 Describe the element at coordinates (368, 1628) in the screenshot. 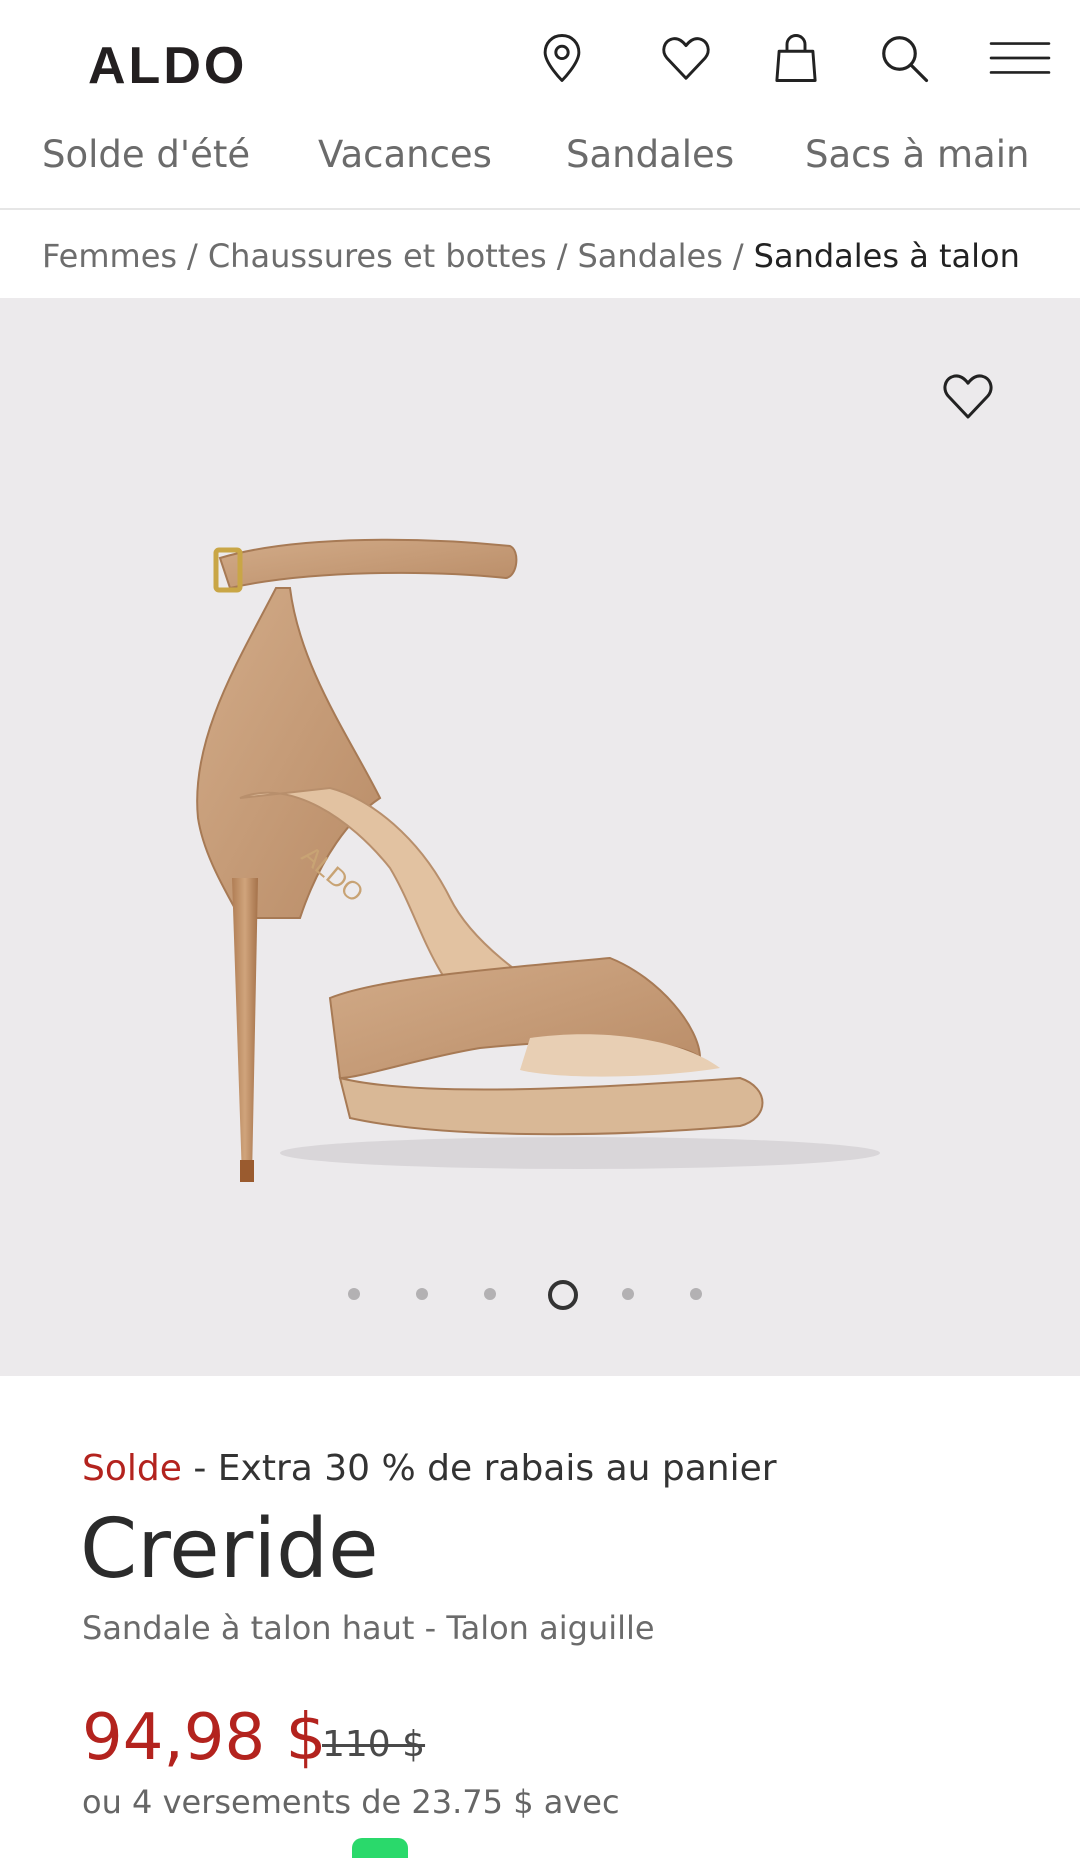

I see `product-description: Sandale à talon haut - Talon aiguille` at that location.